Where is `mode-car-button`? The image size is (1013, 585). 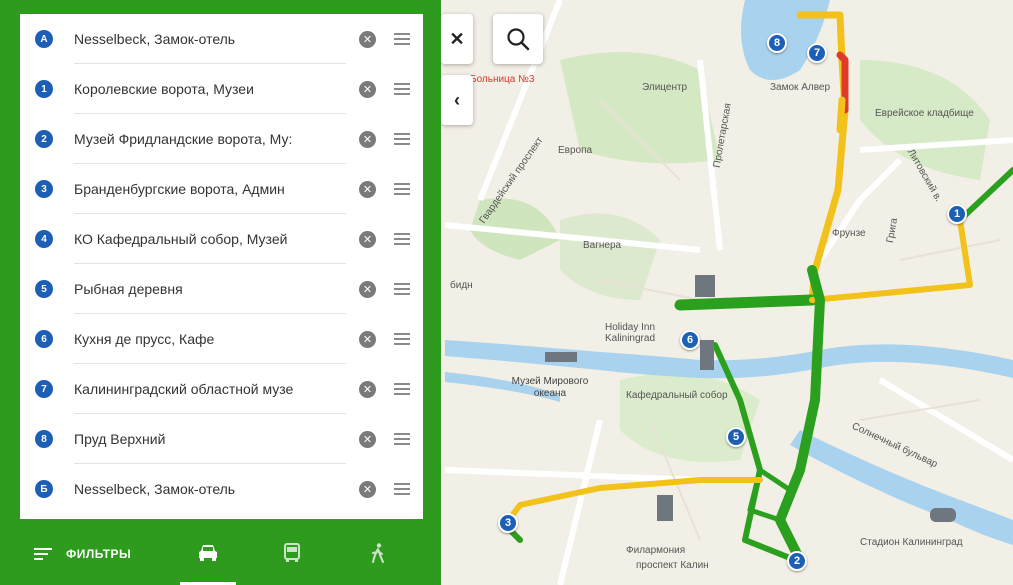 mode-car-button is located at coordinates (208, 562).